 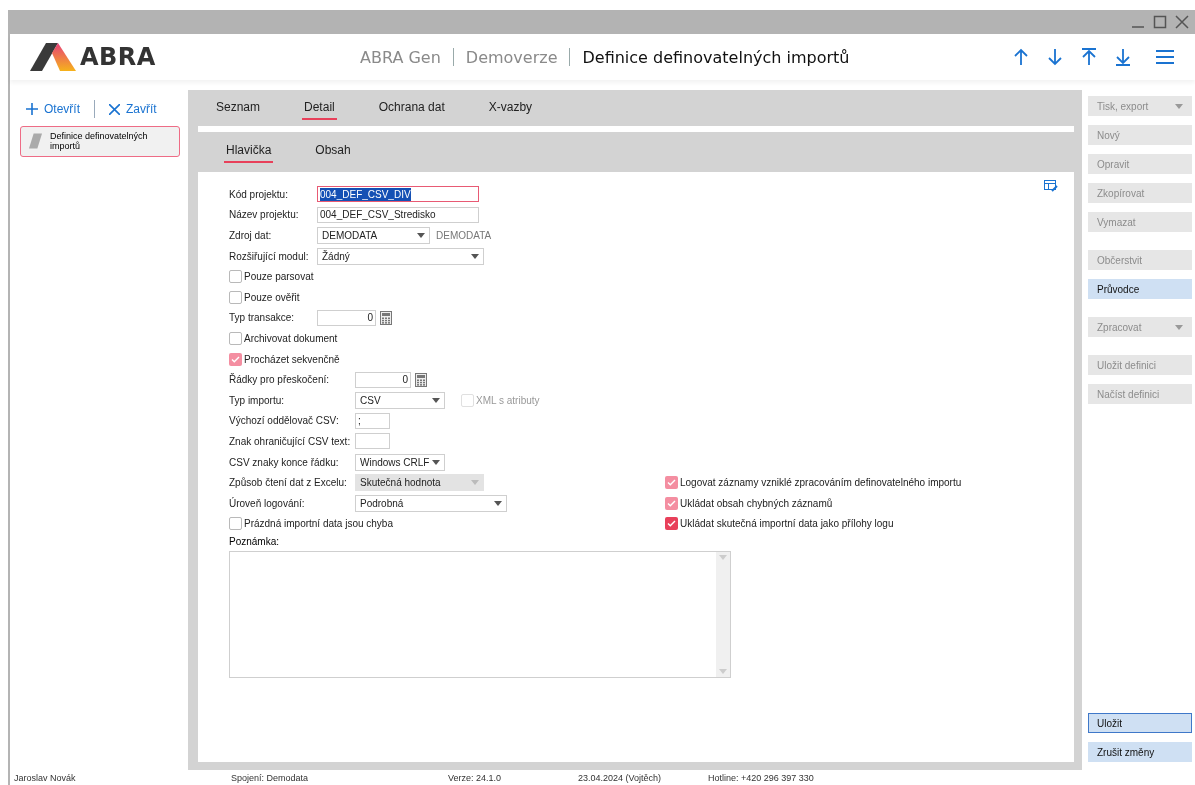 What do you see at coordinates (35, 141) in the screenshot?
I see `document-icon` at bounding box center [35, 141].